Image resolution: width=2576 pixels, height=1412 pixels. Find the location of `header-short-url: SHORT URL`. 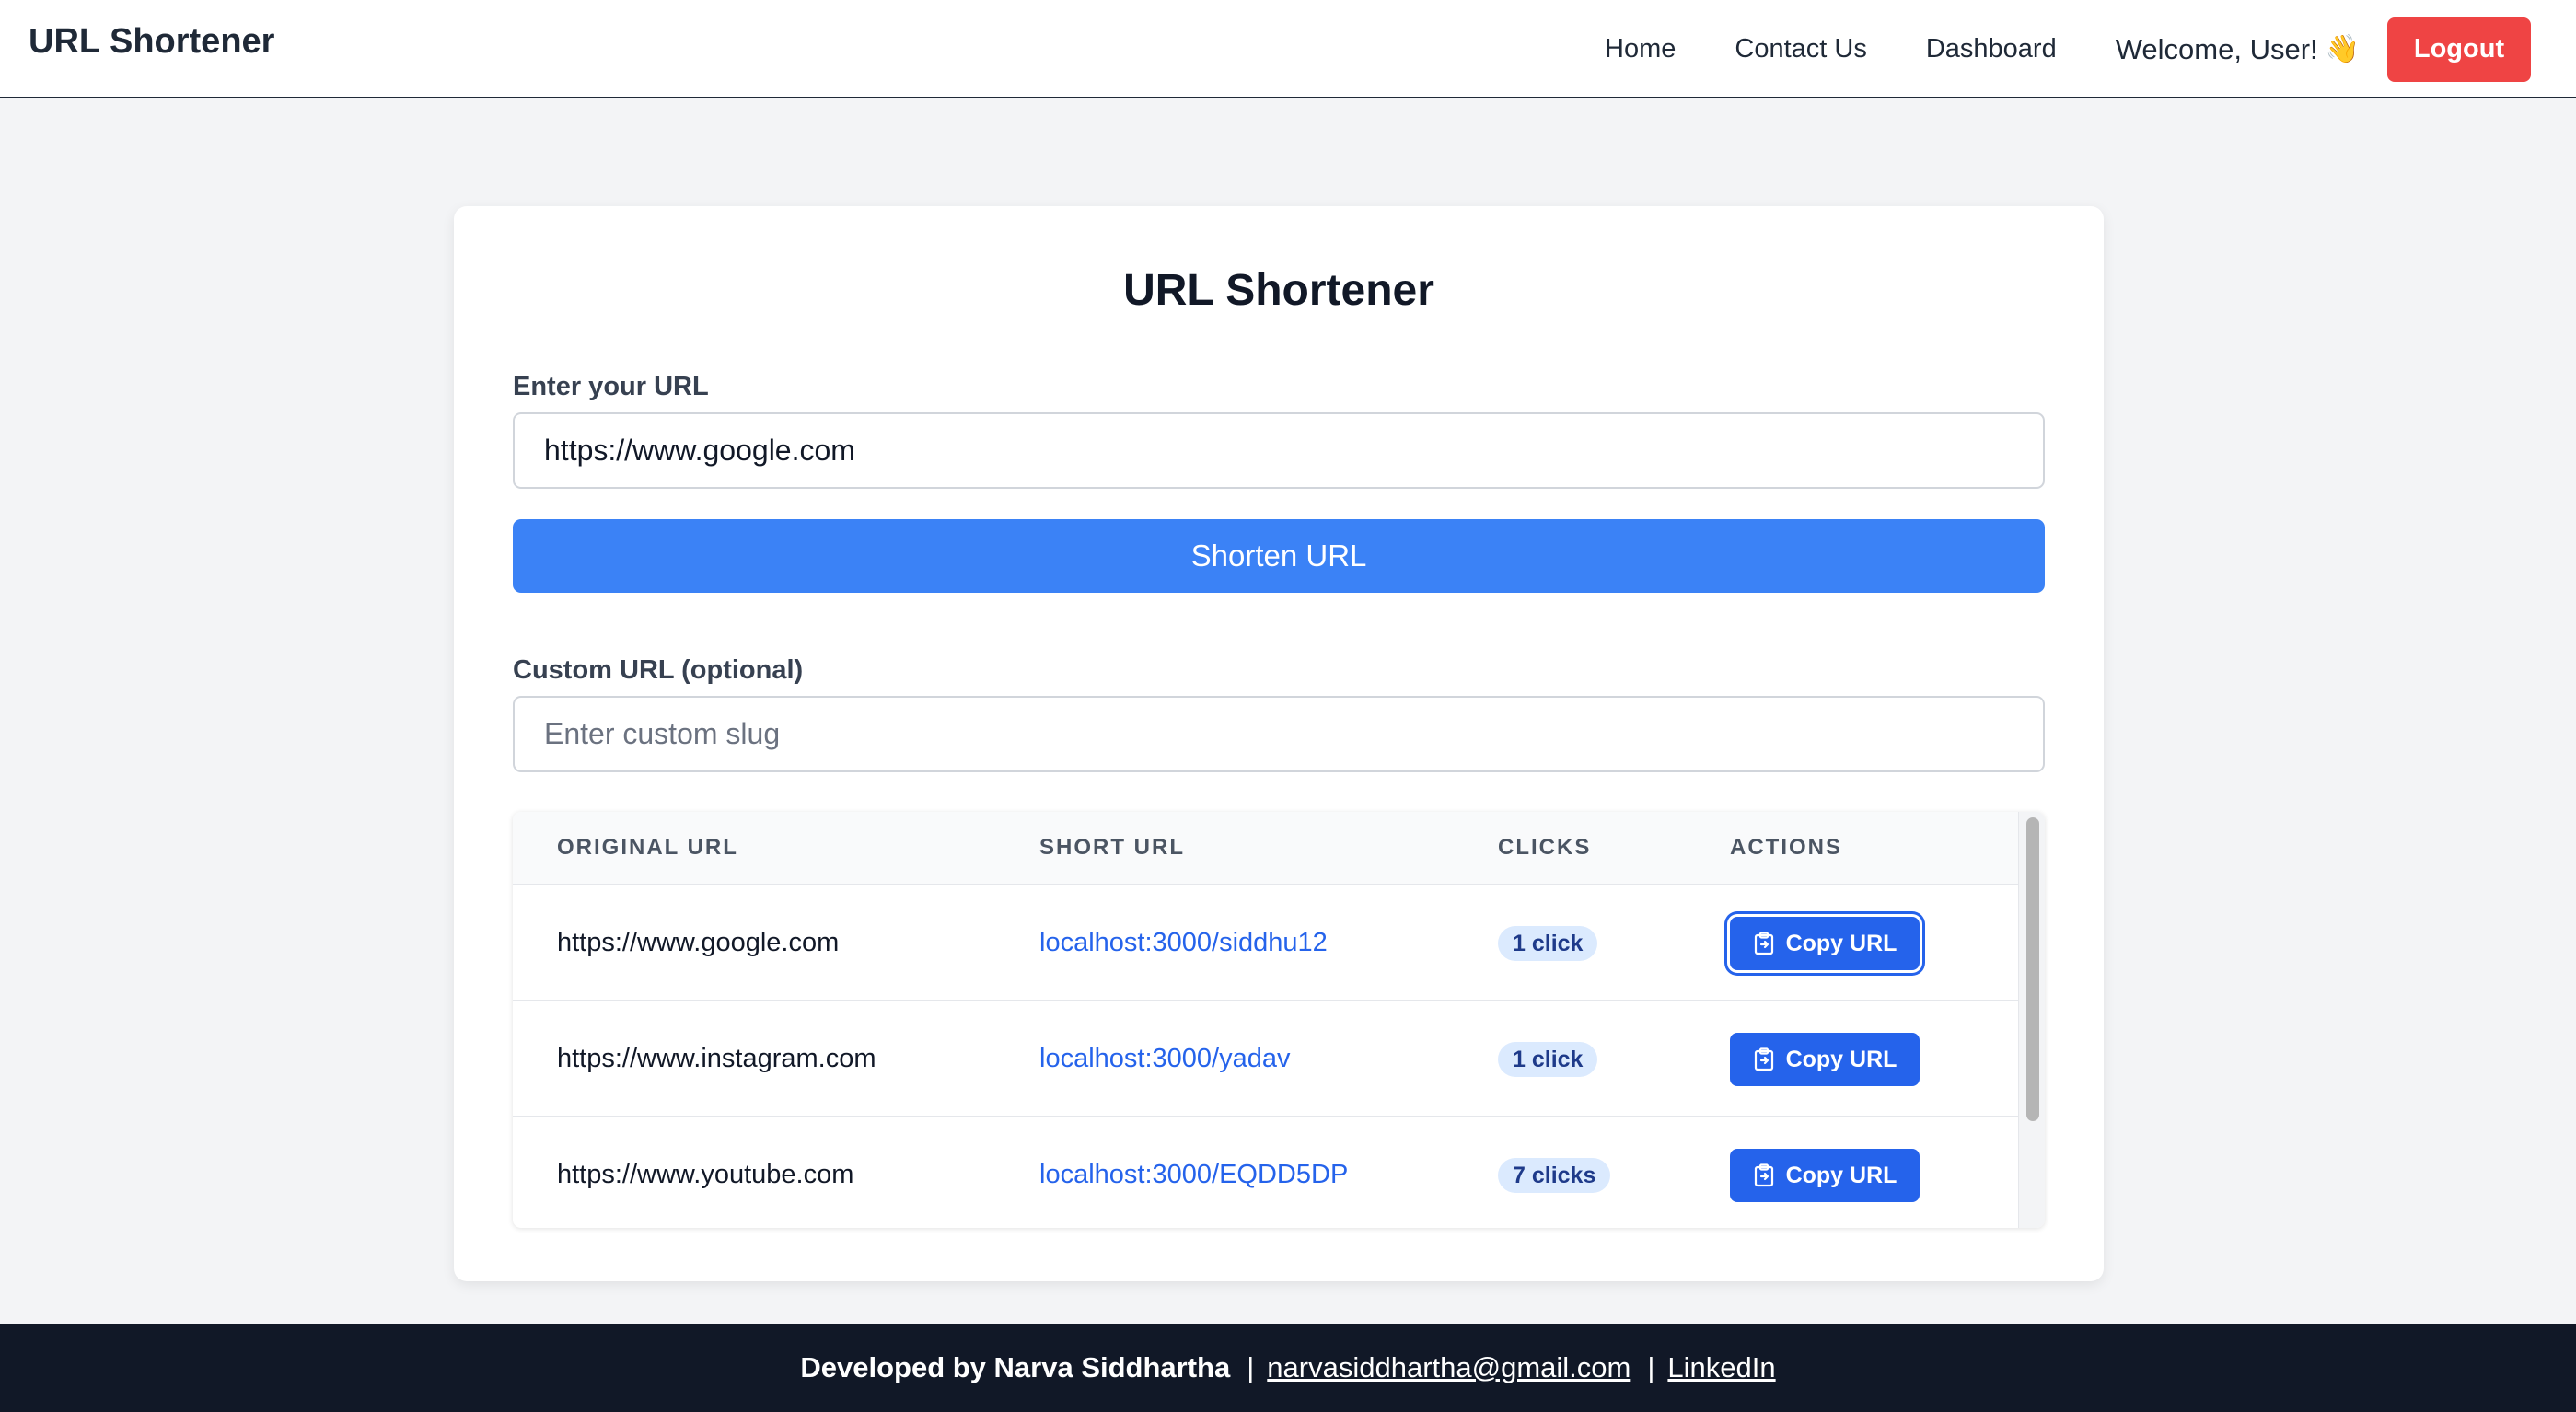

header-short-url: SHORT URL is located at coordinates (1112, 847).